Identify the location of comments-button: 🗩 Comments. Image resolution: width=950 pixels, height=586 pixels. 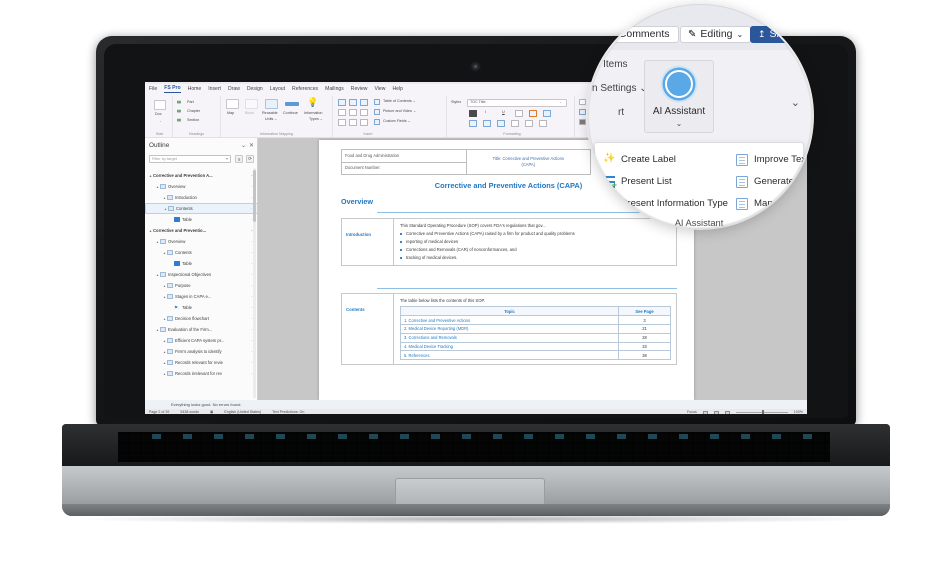
(633, 33).